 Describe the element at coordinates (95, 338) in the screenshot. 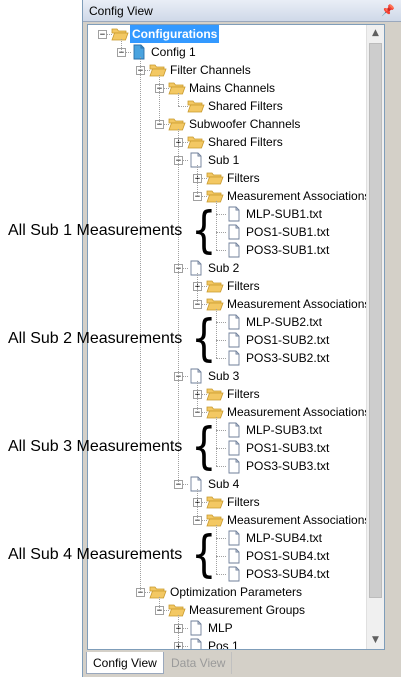

I see `annotation-sub2: All Sub 2 Measurements` at that location.